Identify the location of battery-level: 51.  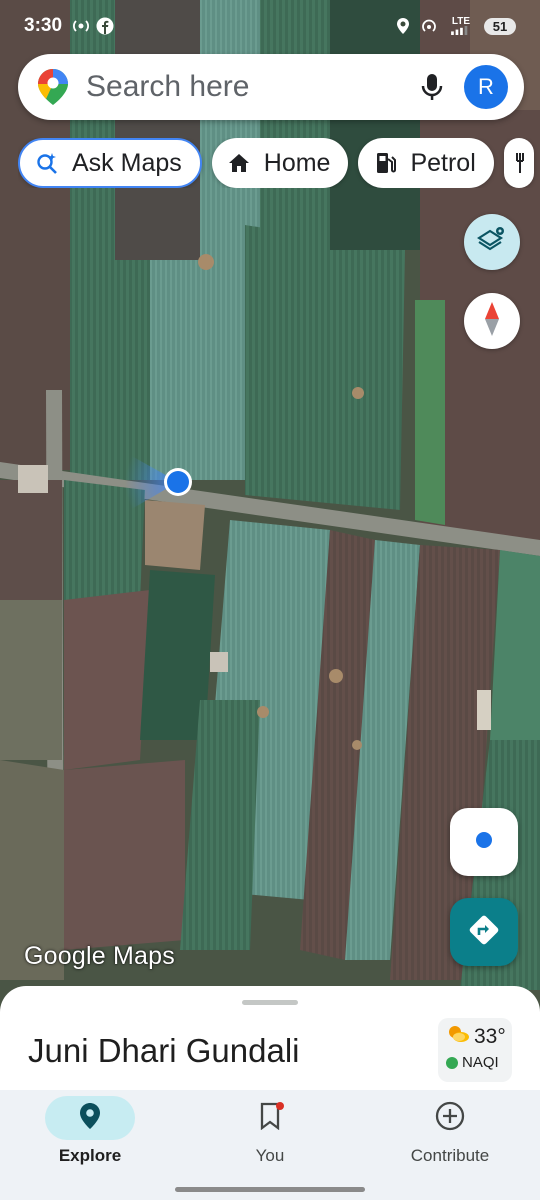
(500, 26).